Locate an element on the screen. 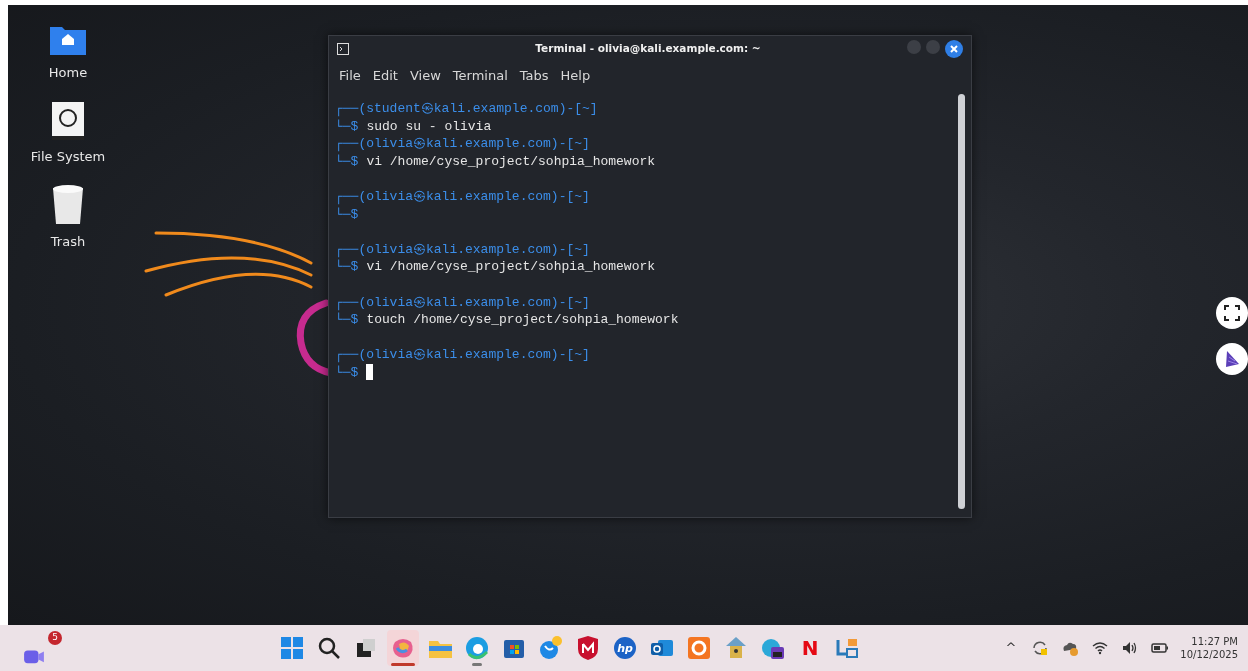 The width and height of the screenshot is (1248, 671). menu-item: Tabs is located at coordinates (534, 76).